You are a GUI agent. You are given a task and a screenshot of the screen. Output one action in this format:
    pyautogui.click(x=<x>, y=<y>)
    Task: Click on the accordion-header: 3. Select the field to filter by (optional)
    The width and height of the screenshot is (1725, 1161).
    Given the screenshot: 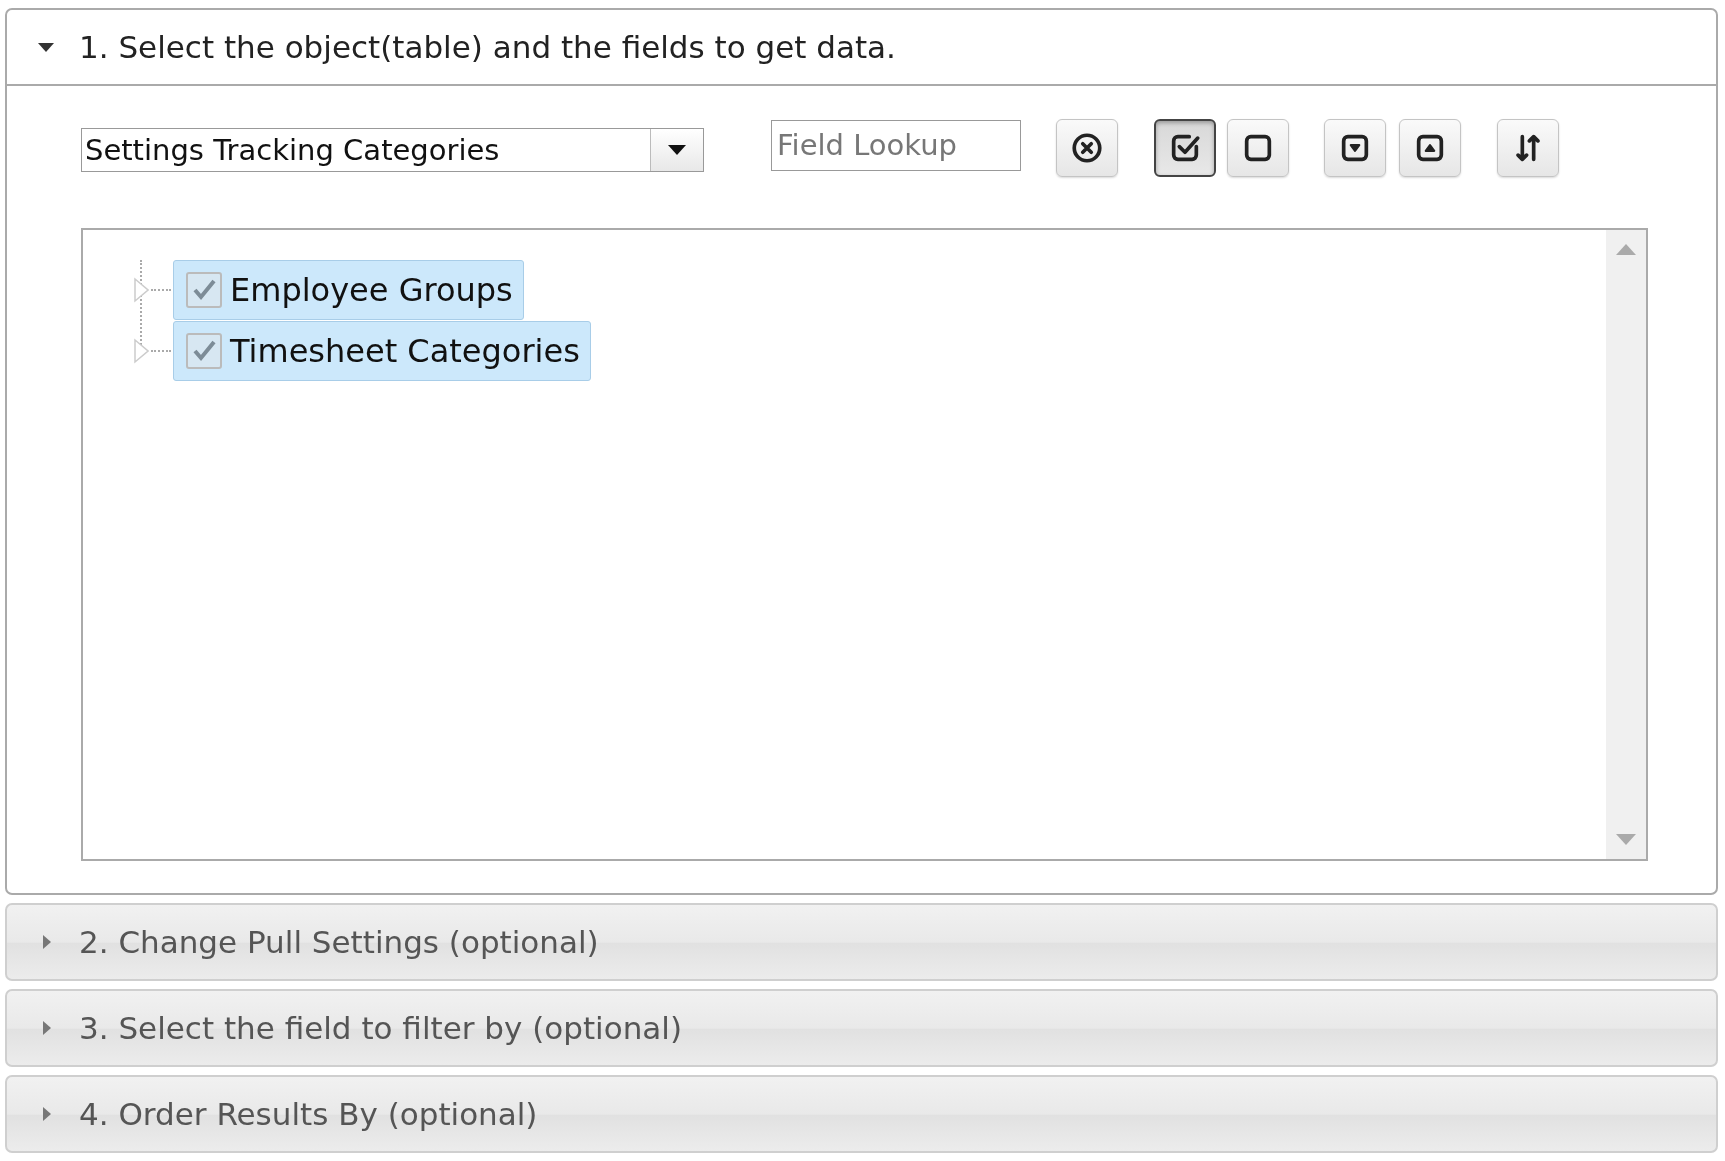 What is the action you would take?
    pyautogui.click(x=861, y=1028)
    